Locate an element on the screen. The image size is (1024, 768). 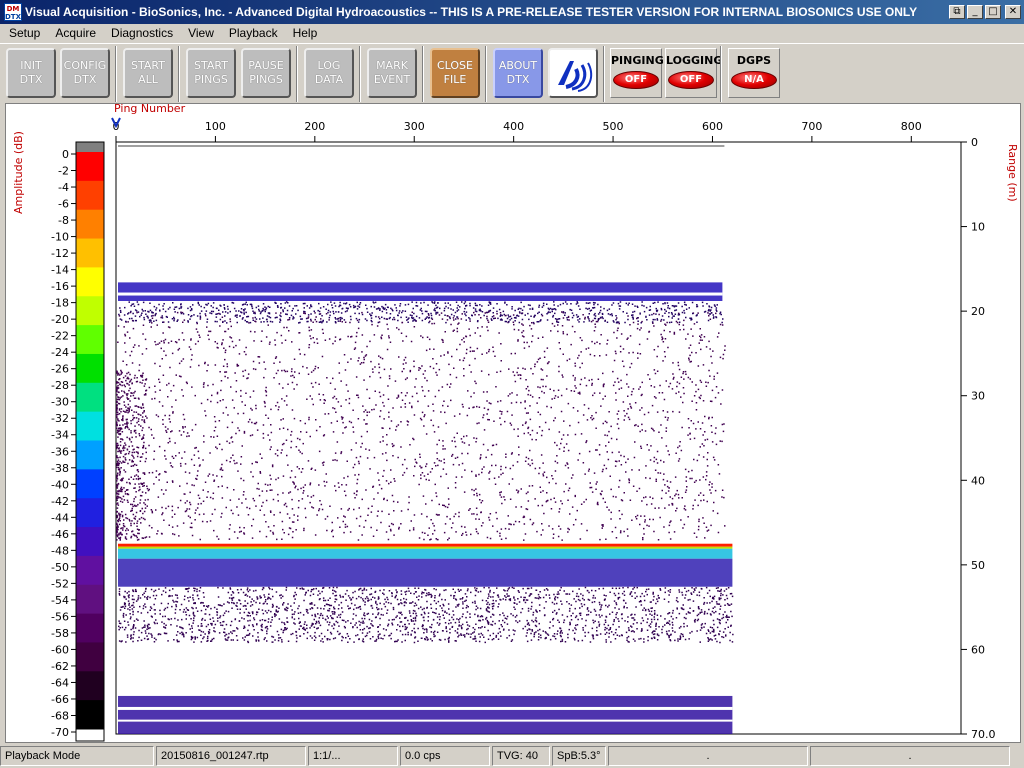
status-cell-7: . is located at coordinates (708, 756).